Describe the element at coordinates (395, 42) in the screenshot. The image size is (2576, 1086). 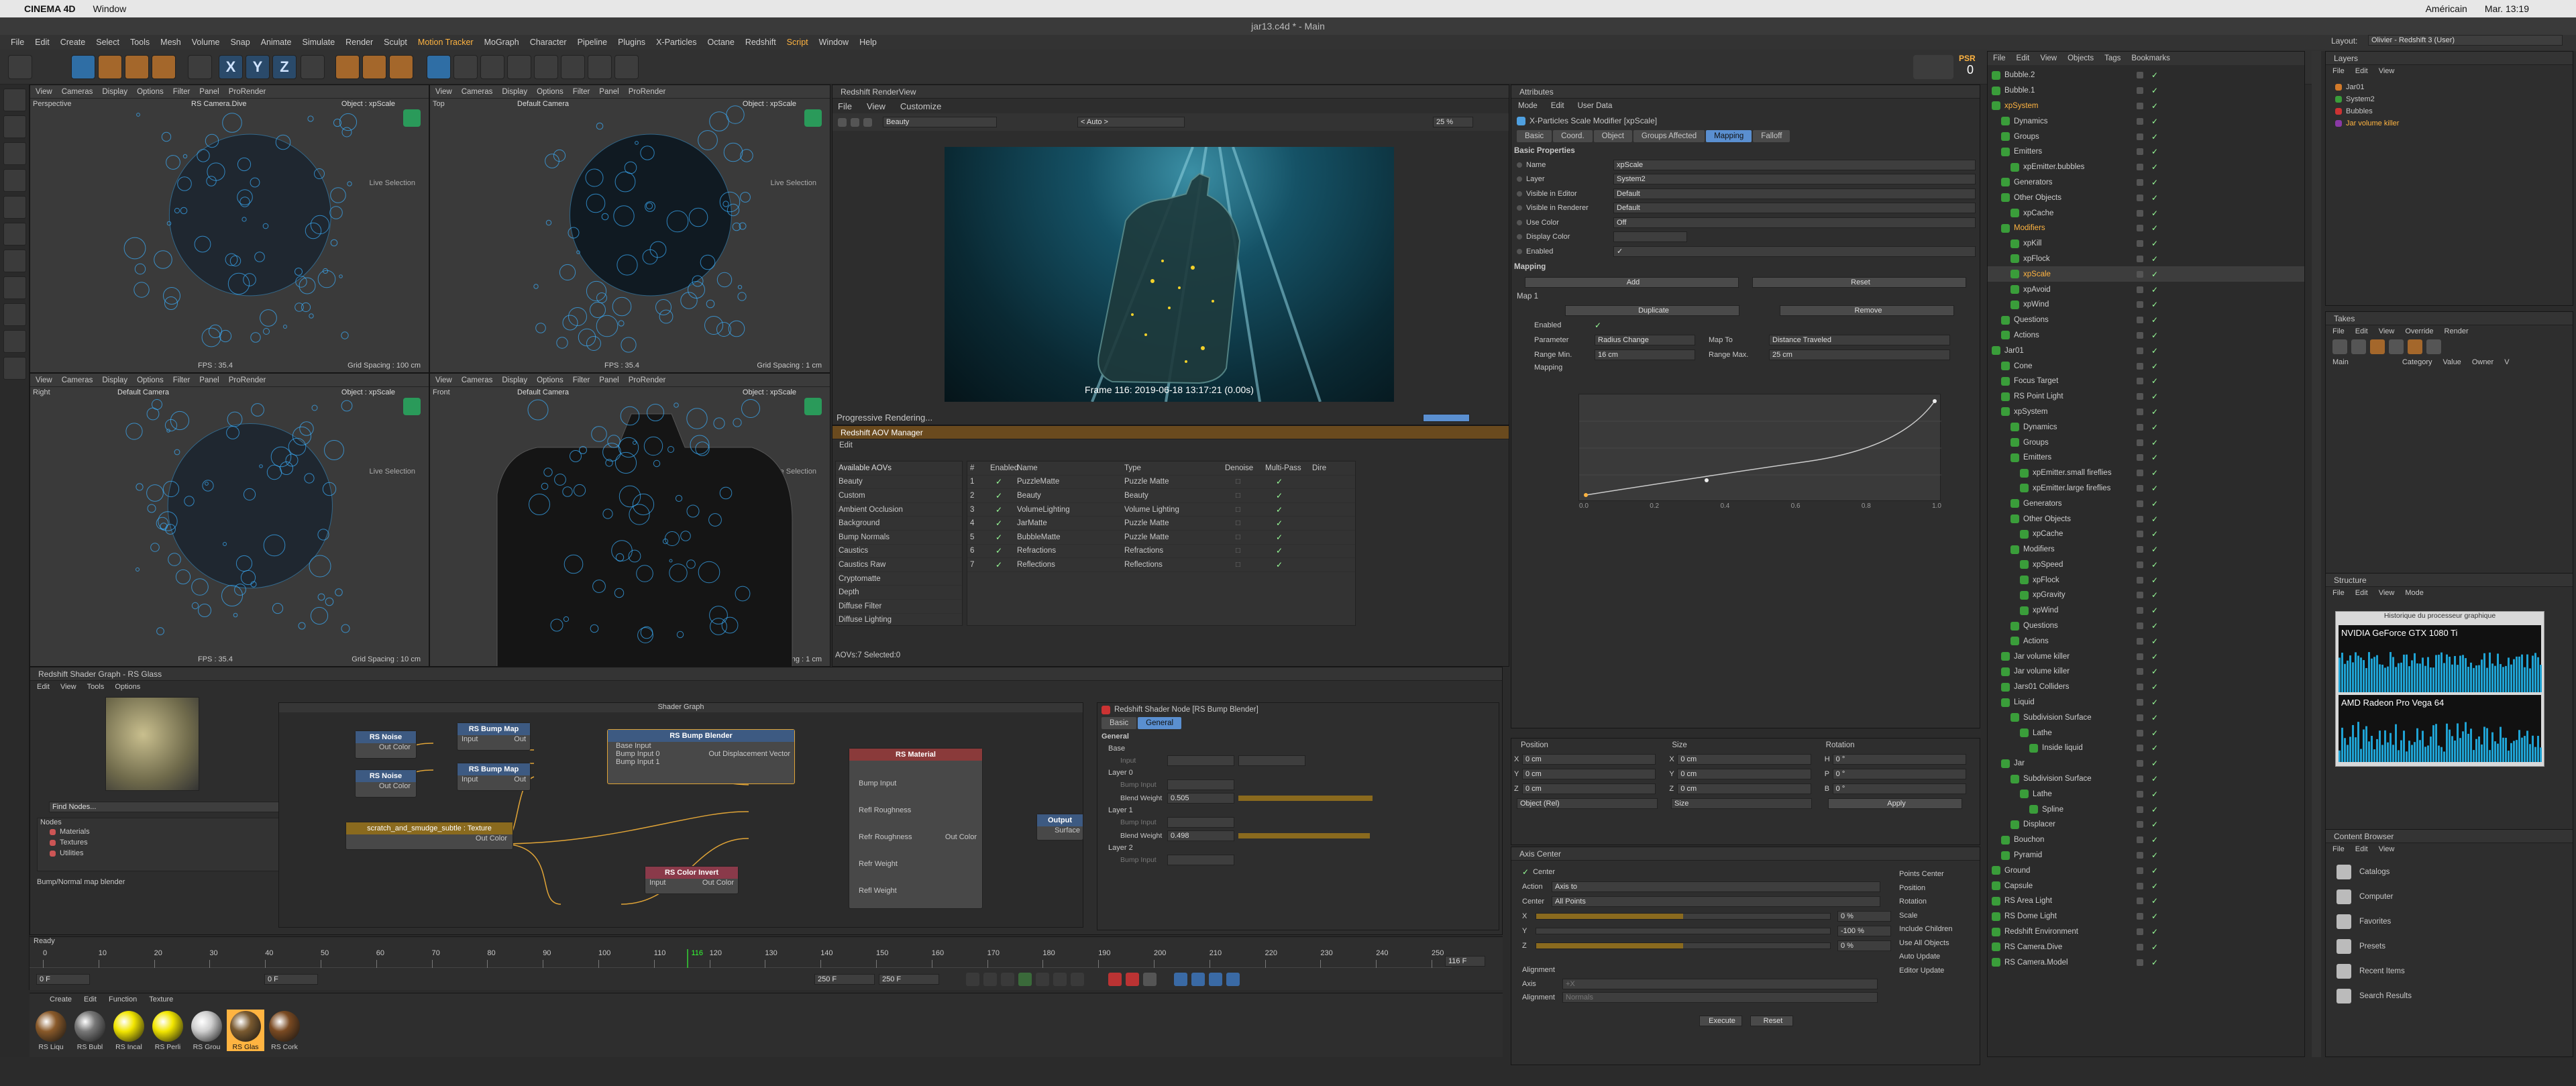
I see `menu-sculpt: Sculpt` at that location.